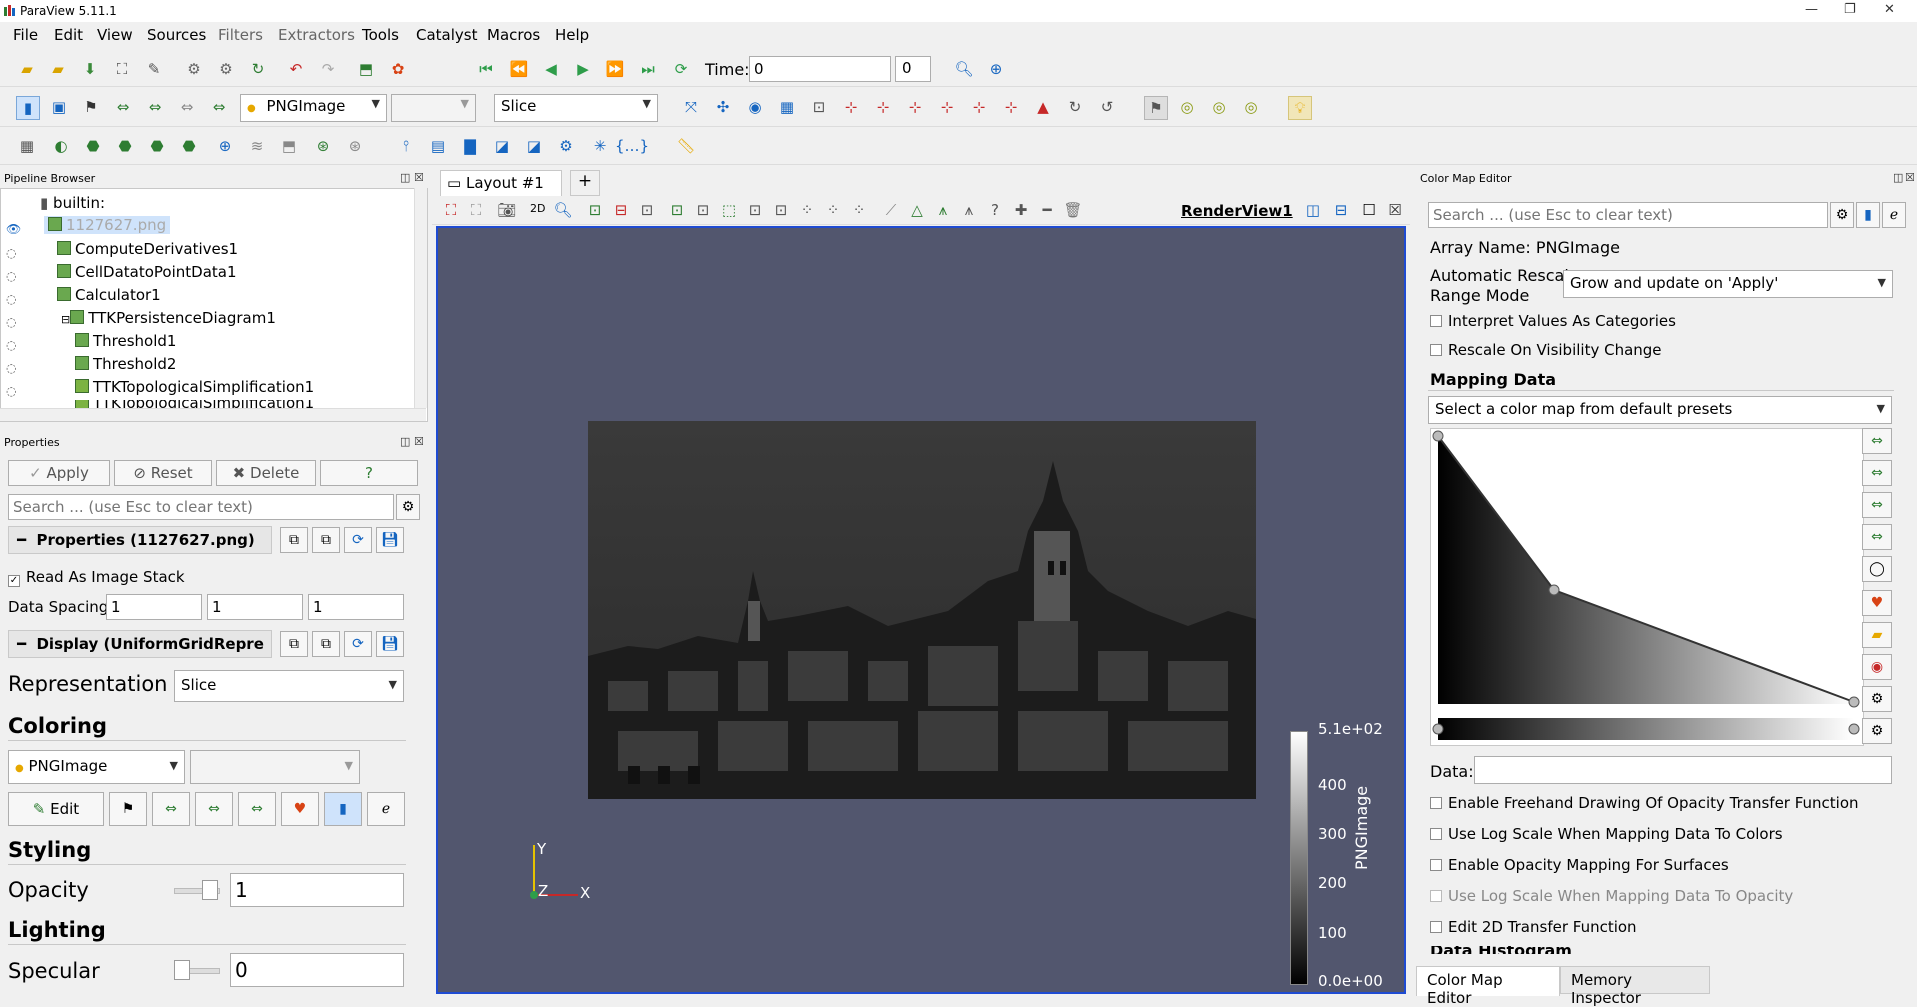  What do you see at coordinates (225, 146) in the screenshot?
I see `glyph-icon: ⊕` at bounding box center [225, 146].